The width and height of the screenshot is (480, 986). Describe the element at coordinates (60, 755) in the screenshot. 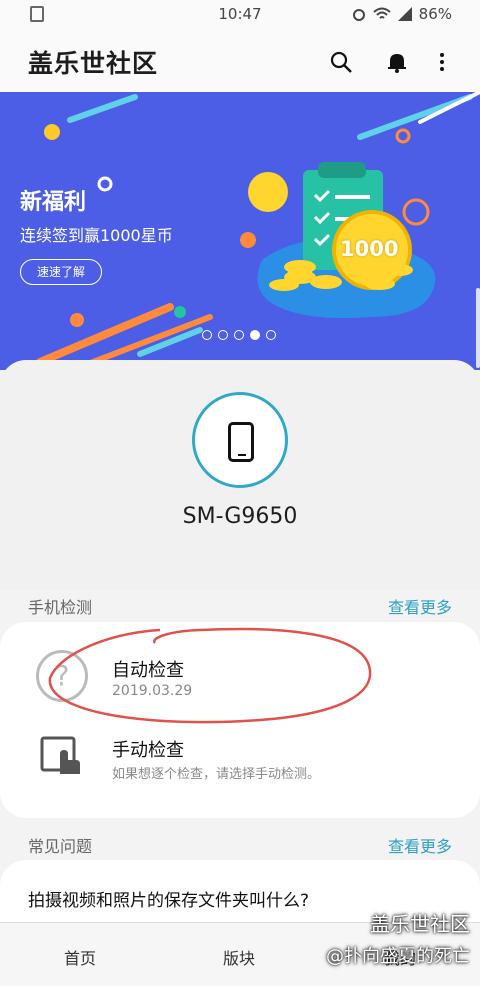

I see `touch-icon` at that location.